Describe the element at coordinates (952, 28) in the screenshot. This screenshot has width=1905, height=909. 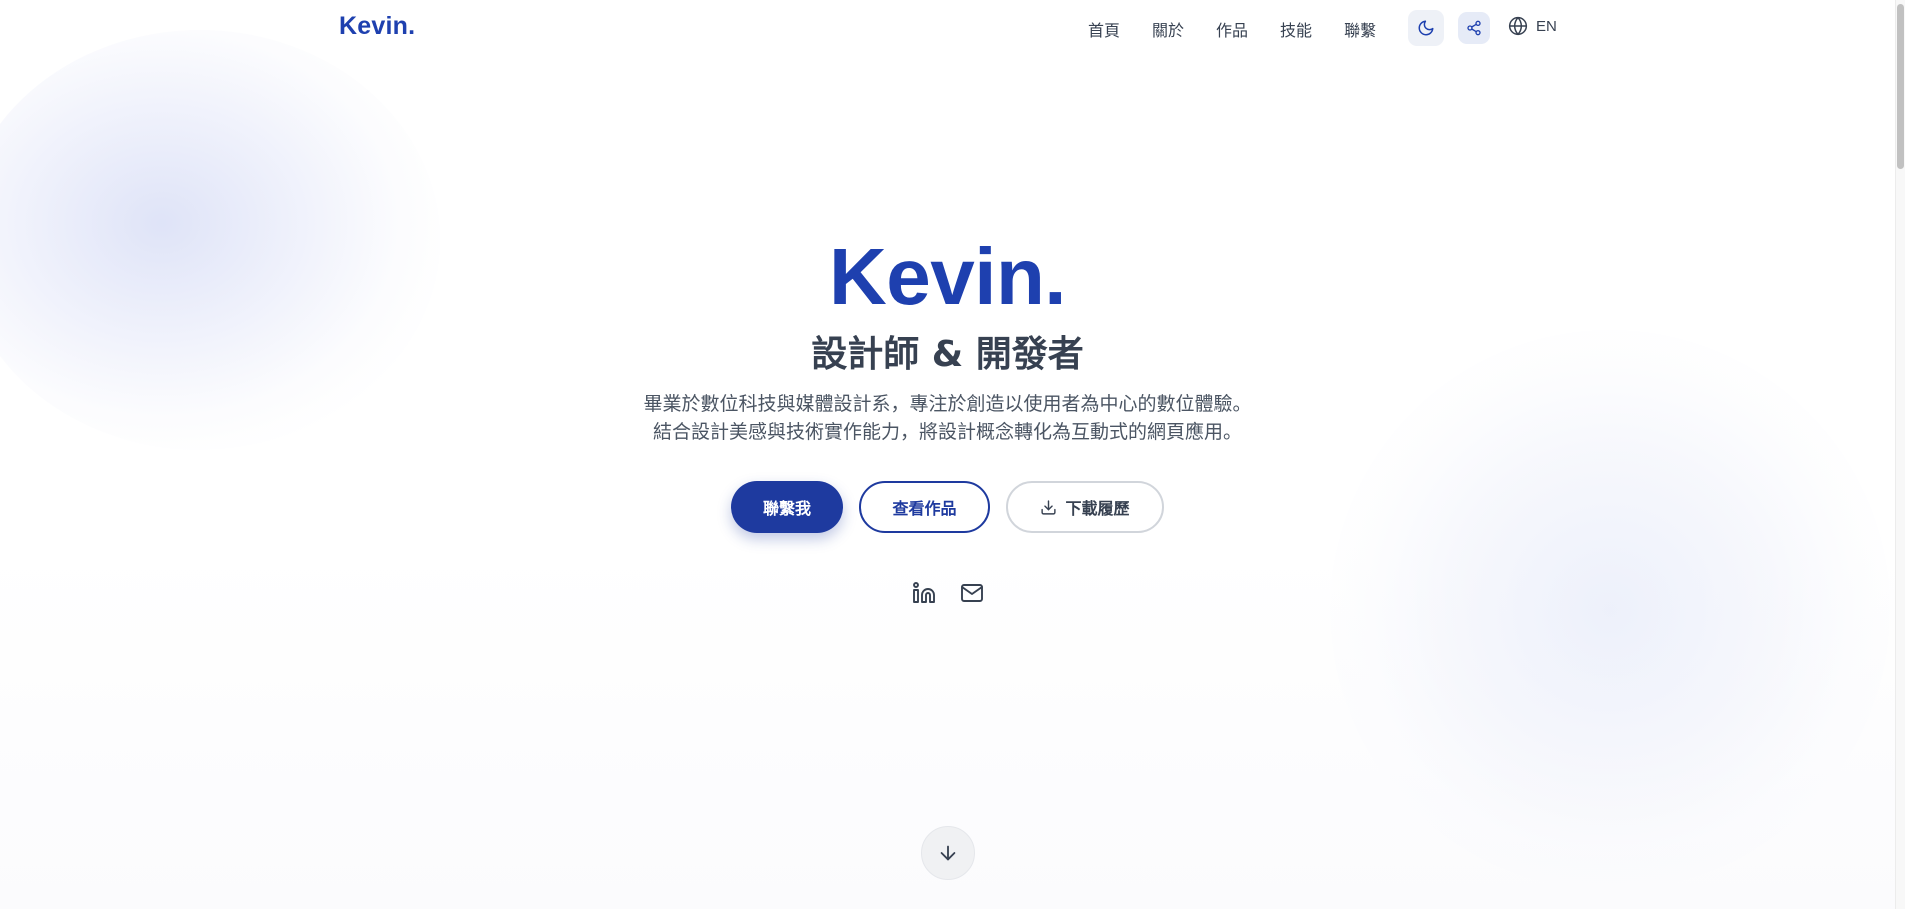
I see `site-header: Kevin. 首頁 關於 作品 技能 聯繫 EN` at that location.